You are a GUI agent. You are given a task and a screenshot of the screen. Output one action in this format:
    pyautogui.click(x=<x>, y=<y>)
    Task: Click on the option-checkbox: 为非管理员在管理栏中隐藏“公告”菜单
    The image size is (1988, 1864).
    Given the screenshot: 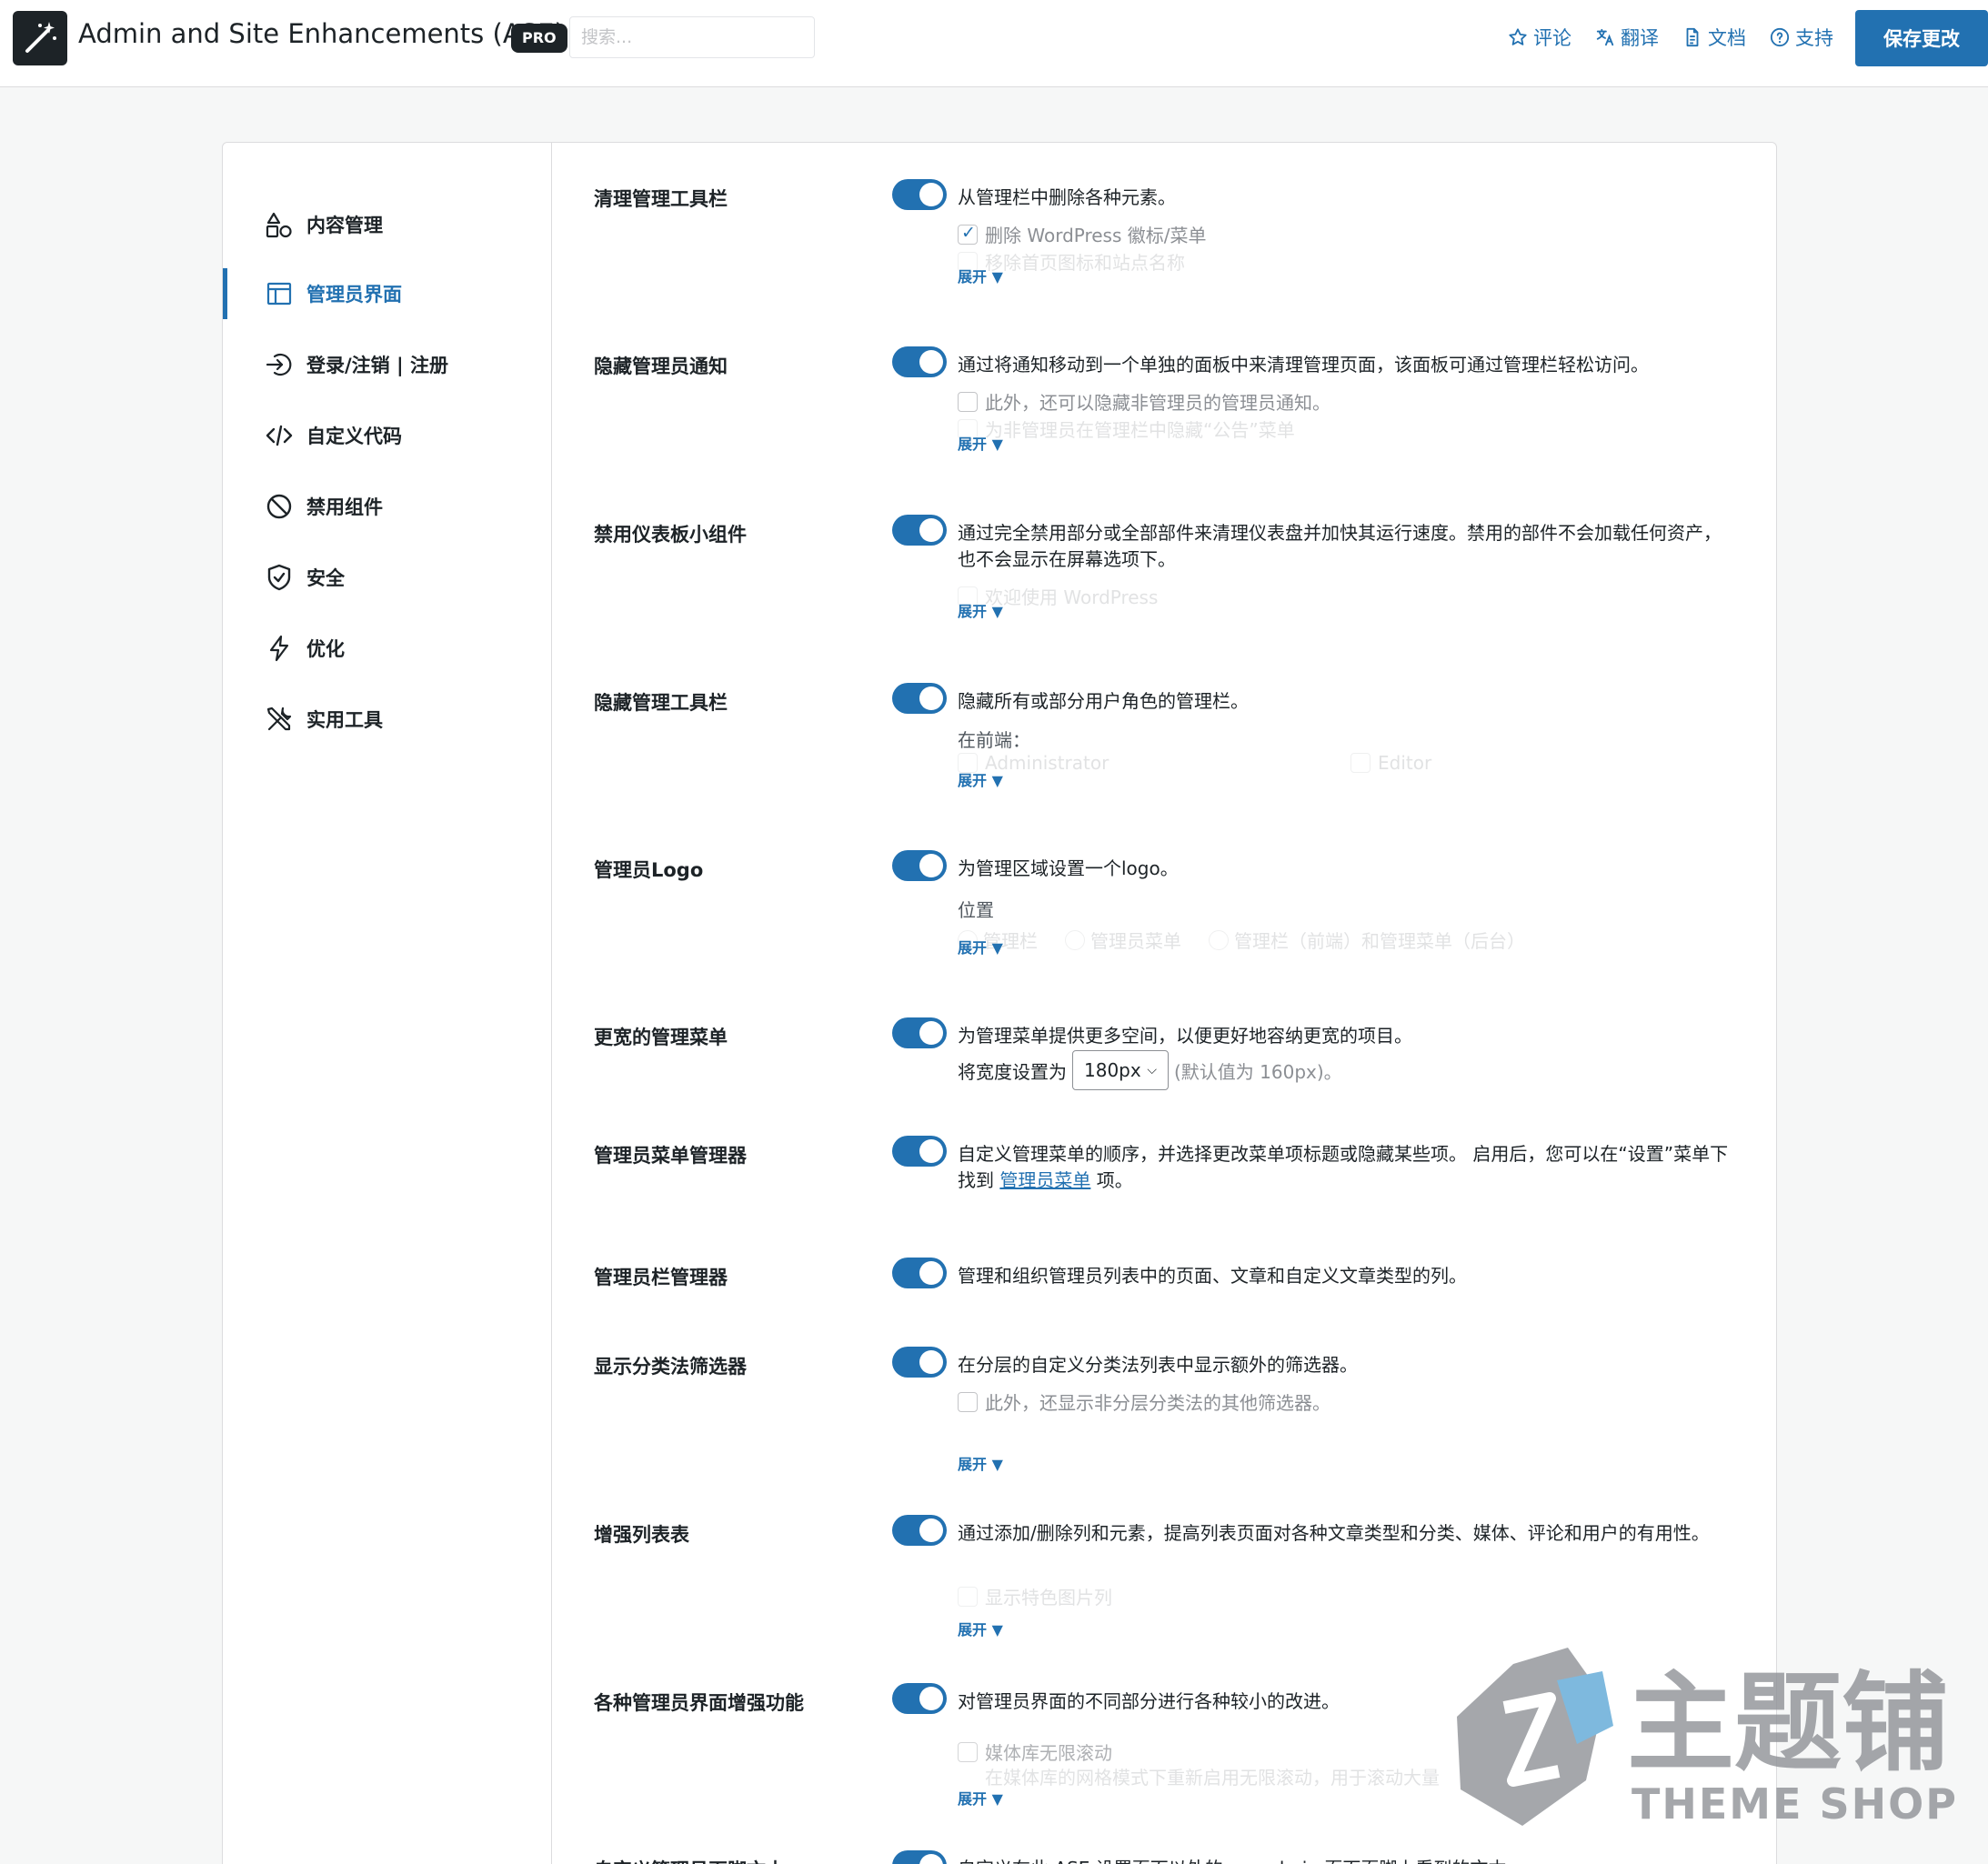 What is the action you would take?
    pyautogui.click(x=1126, y=429)
    